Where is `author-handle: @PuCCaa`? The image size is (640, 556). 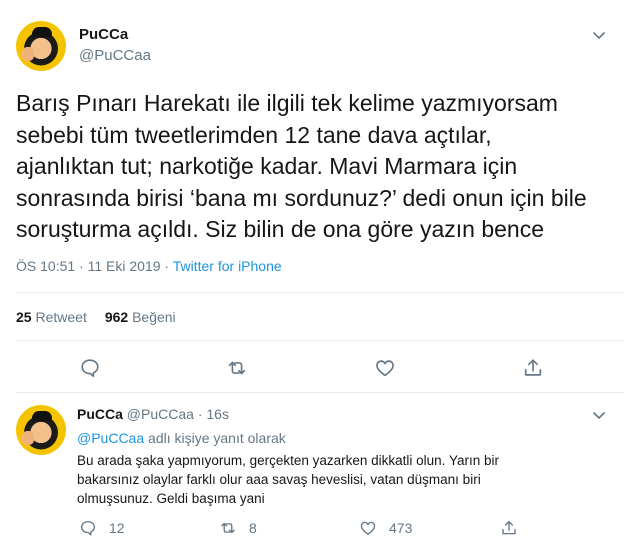
author-handle: @PuCCaa is located at coordinates (115, 55).